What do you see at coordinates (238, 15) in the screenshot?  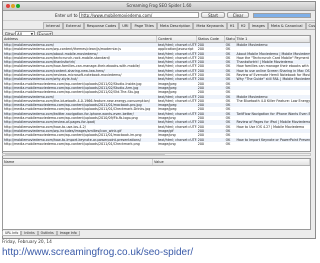 I see `clear-button: Clear` at bounding box center [238, 15].